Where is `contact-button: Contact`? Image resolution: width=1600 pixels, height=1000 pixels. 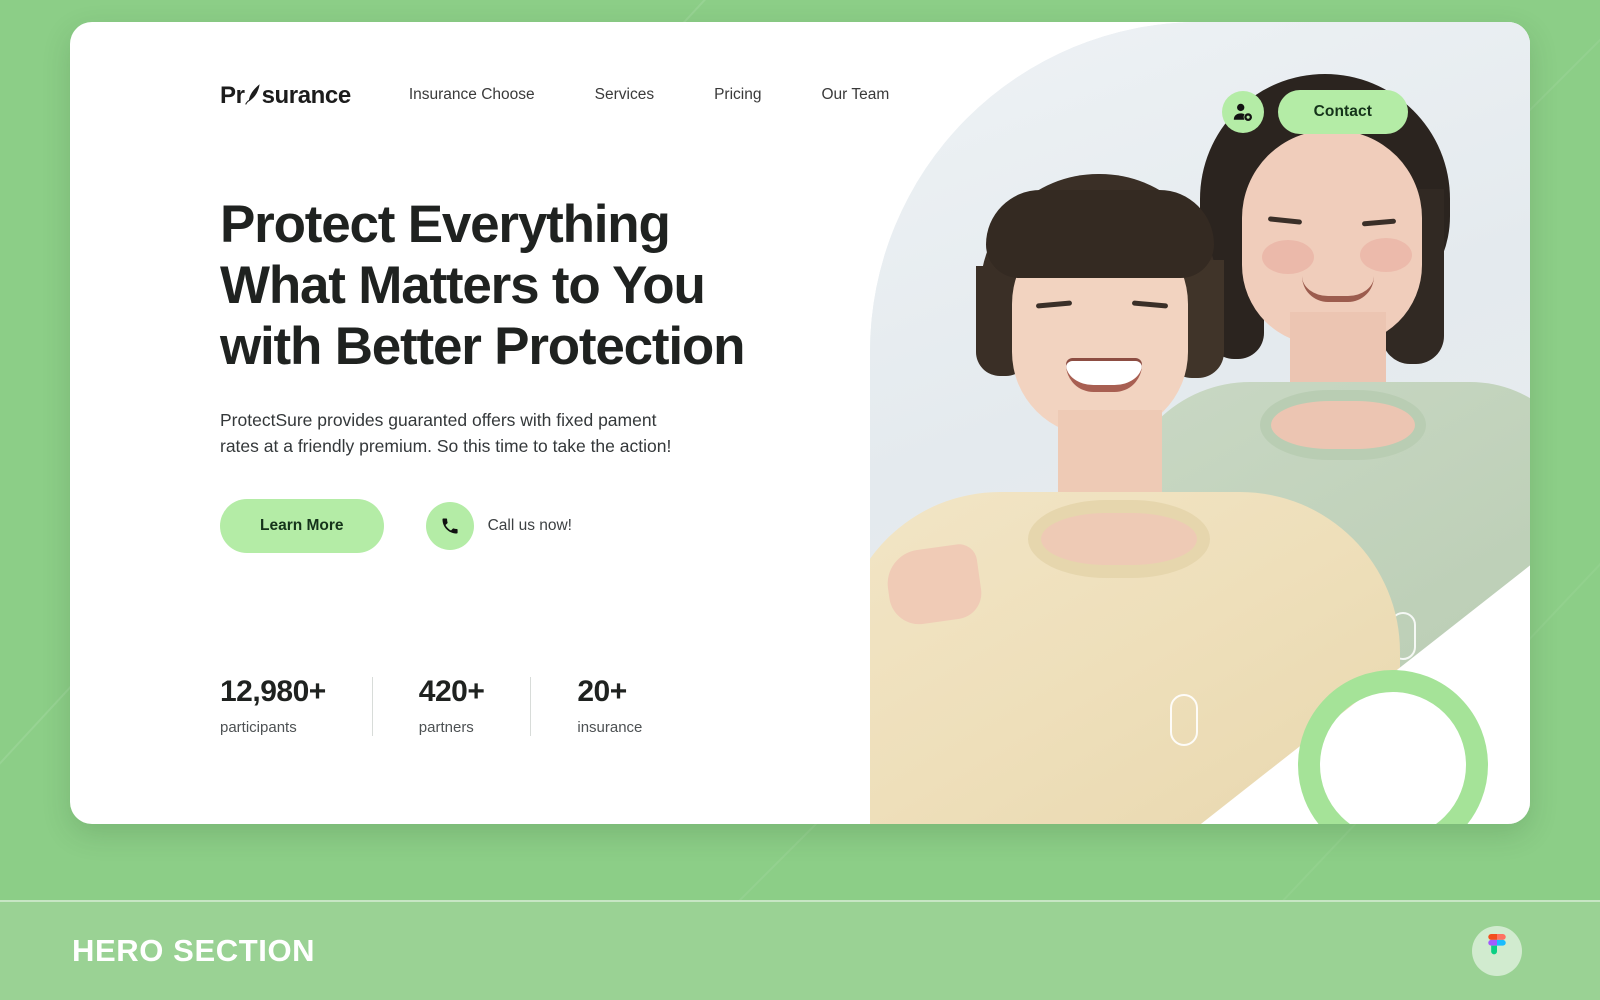
contact-button: Contact is located at coordinates (1342, 112).